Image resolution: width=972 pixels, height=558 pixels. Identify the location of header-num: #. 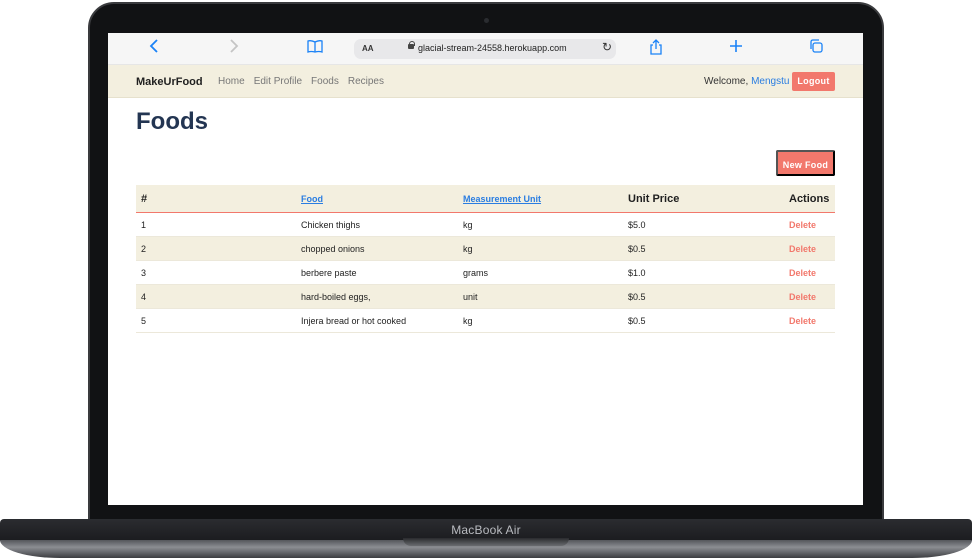
(144, 199).